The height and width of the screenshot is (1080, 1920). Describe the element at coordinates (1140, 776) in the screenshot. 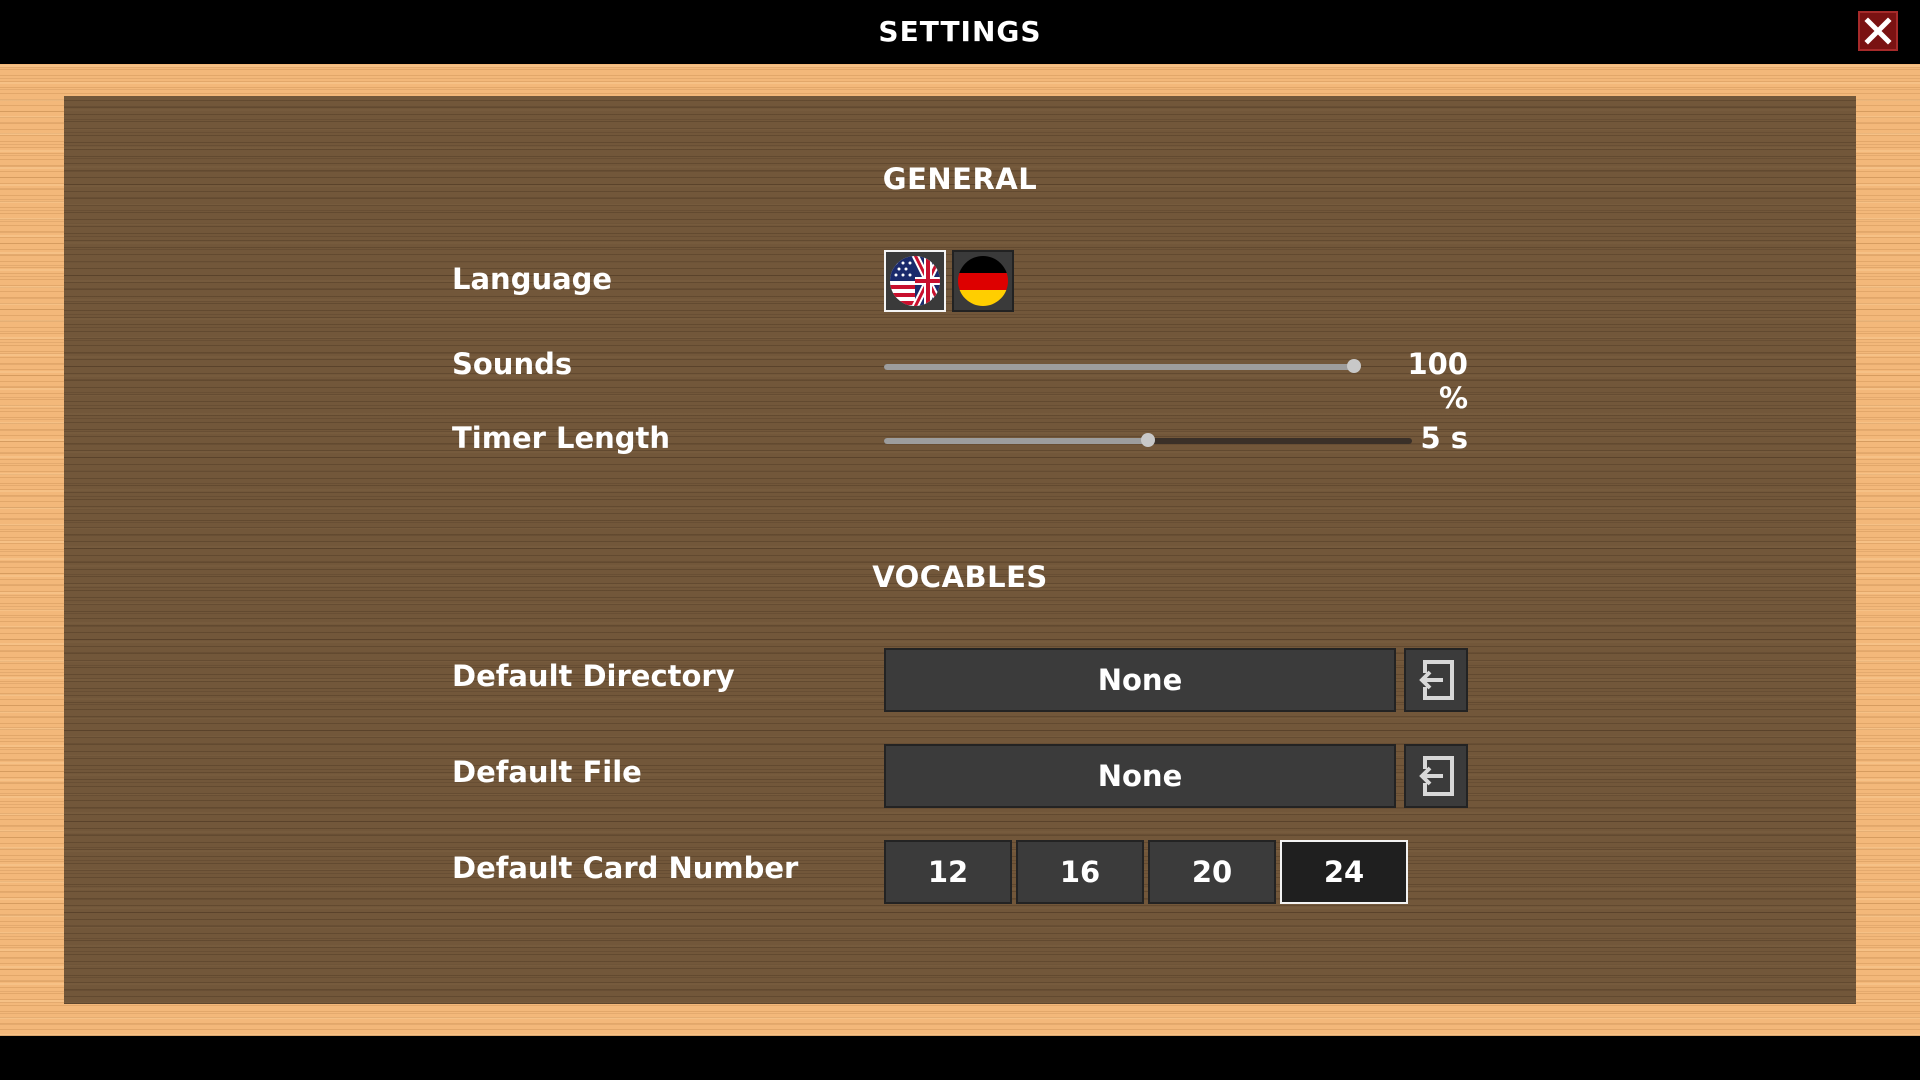

I see `default-file-field: None` at that location.